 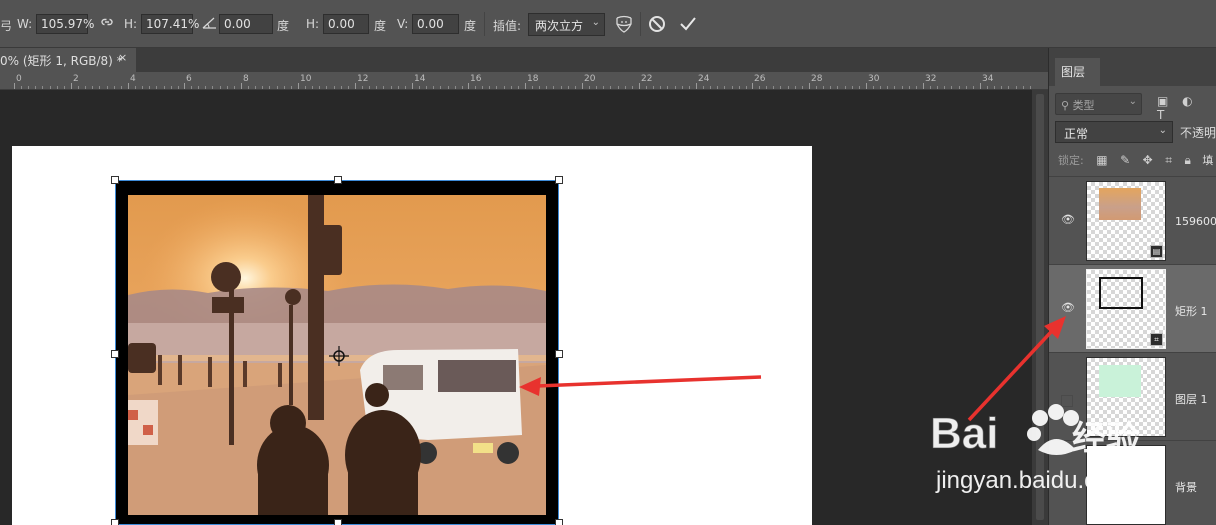 I want to click on transform-handle-bottom, so click(x=338, y=522).